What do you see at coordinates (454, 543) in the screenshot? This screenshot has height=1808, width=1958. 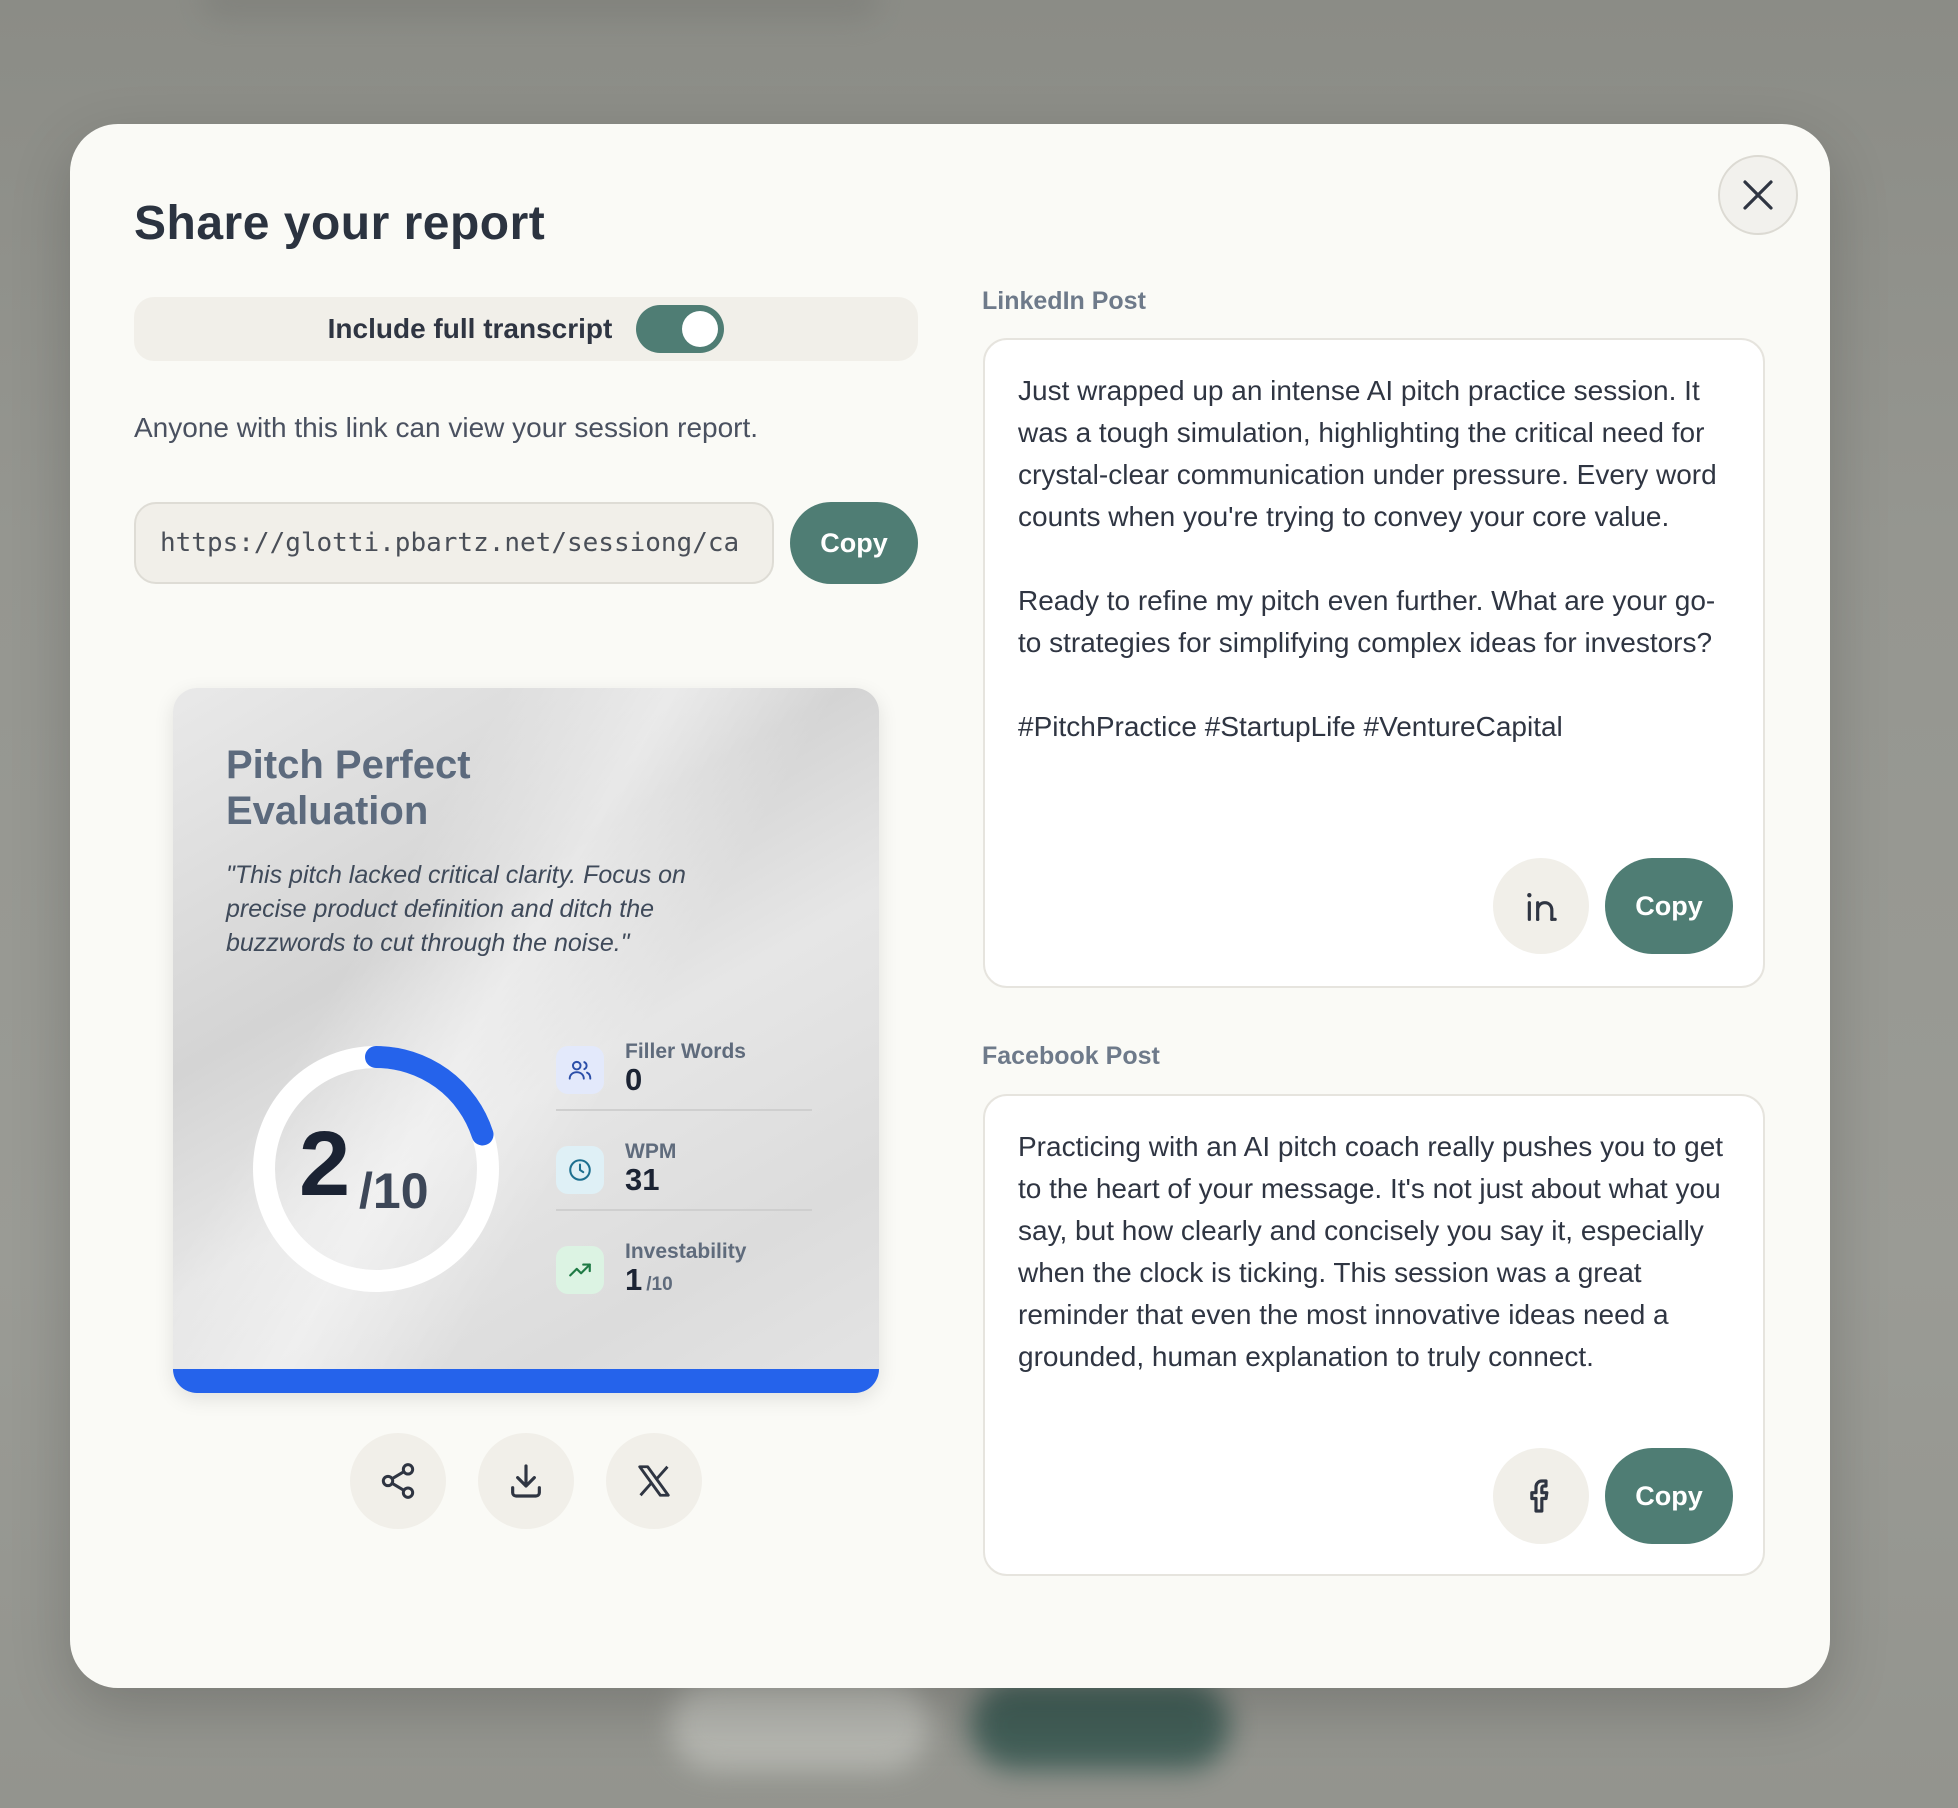 I see `share-url-field` at bounding box center [454, 543].